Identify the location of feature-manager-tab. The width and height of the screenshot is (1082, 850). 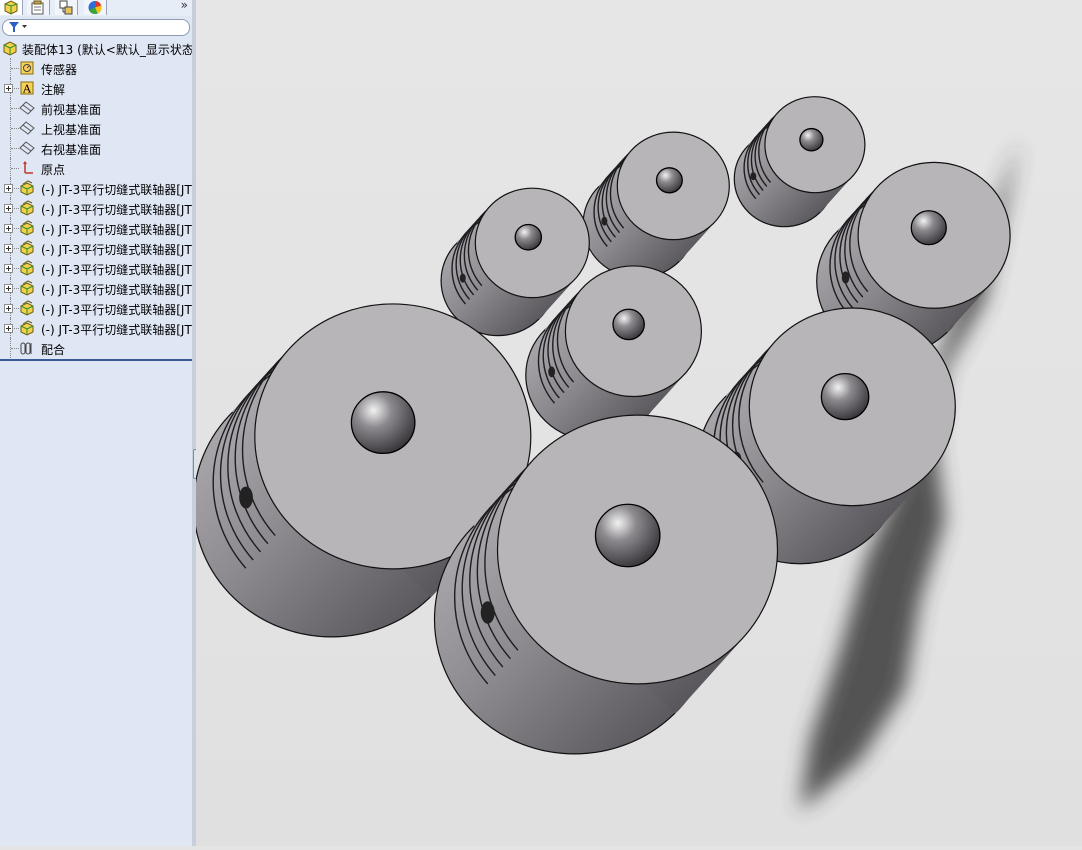
(11, 7).